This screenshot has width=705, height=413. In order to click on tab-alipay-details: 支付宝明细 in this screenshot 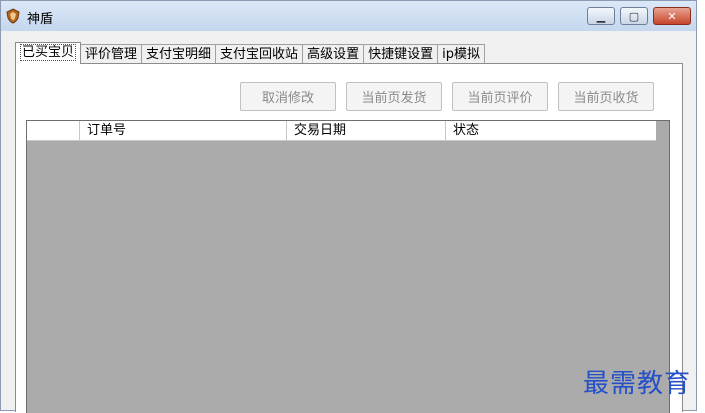, I will do `click(179, 54)`.